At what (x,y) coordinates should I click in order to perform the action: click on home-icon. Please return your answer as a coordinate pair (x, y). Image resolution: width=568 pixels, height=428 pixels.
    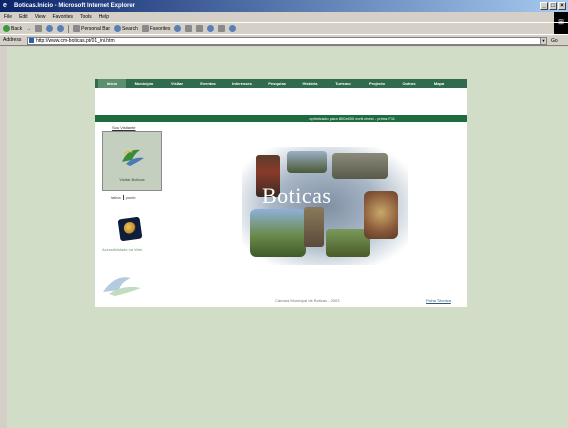
    Looking at the image, I should click on (61, 28).